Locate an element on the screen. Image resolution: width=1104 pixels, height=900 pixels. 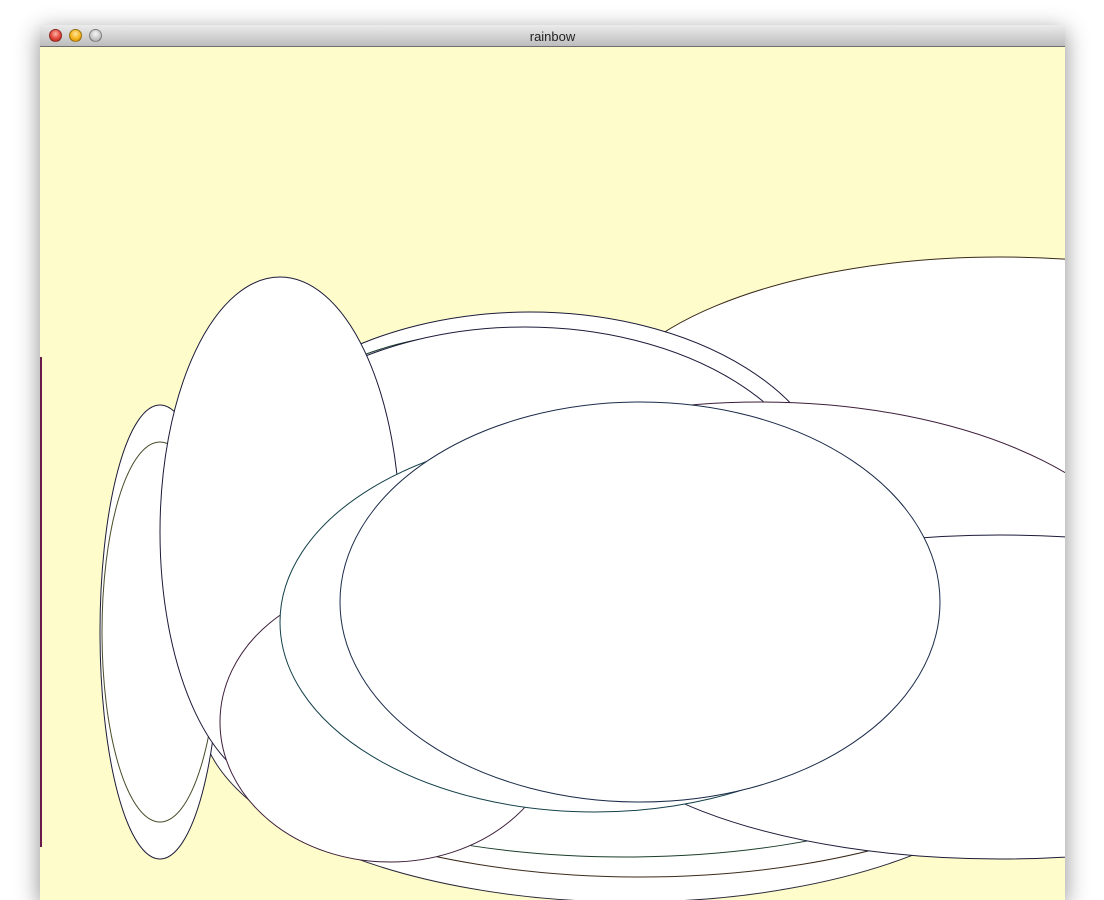
window-title: rainbow is located at coordinates (552, 36).